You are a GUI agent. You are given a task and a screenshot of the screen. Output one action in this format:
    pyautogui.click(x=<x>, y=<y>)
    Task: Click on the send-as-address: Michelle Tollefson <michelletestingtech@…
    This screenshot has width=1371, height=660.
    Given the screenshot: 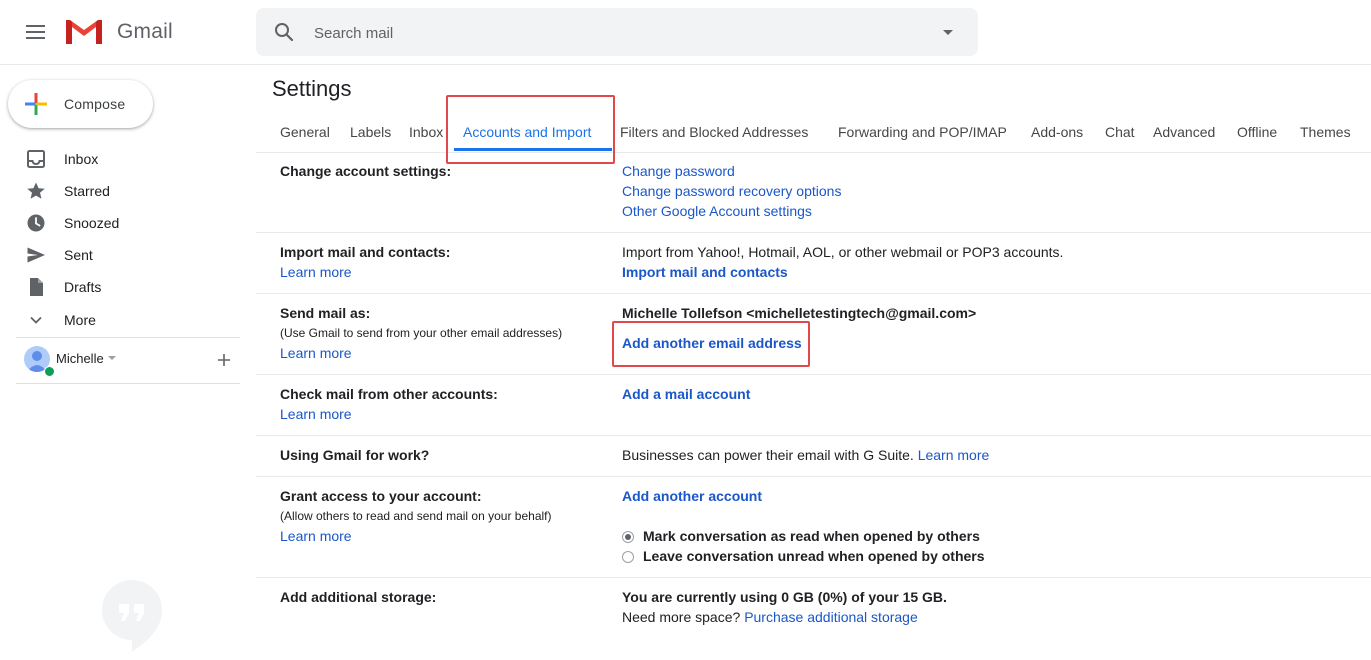 What is the action you would take?
    pyautogui.click(x=799, y=313)
    